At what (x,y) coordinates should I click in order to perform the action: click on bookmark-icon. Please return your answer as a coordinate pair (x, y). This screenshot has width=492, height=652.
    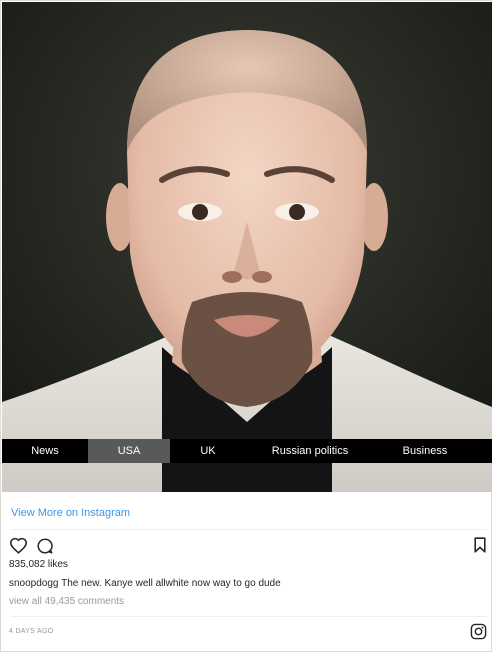
    Looking at the image, I should click on (480, 545).